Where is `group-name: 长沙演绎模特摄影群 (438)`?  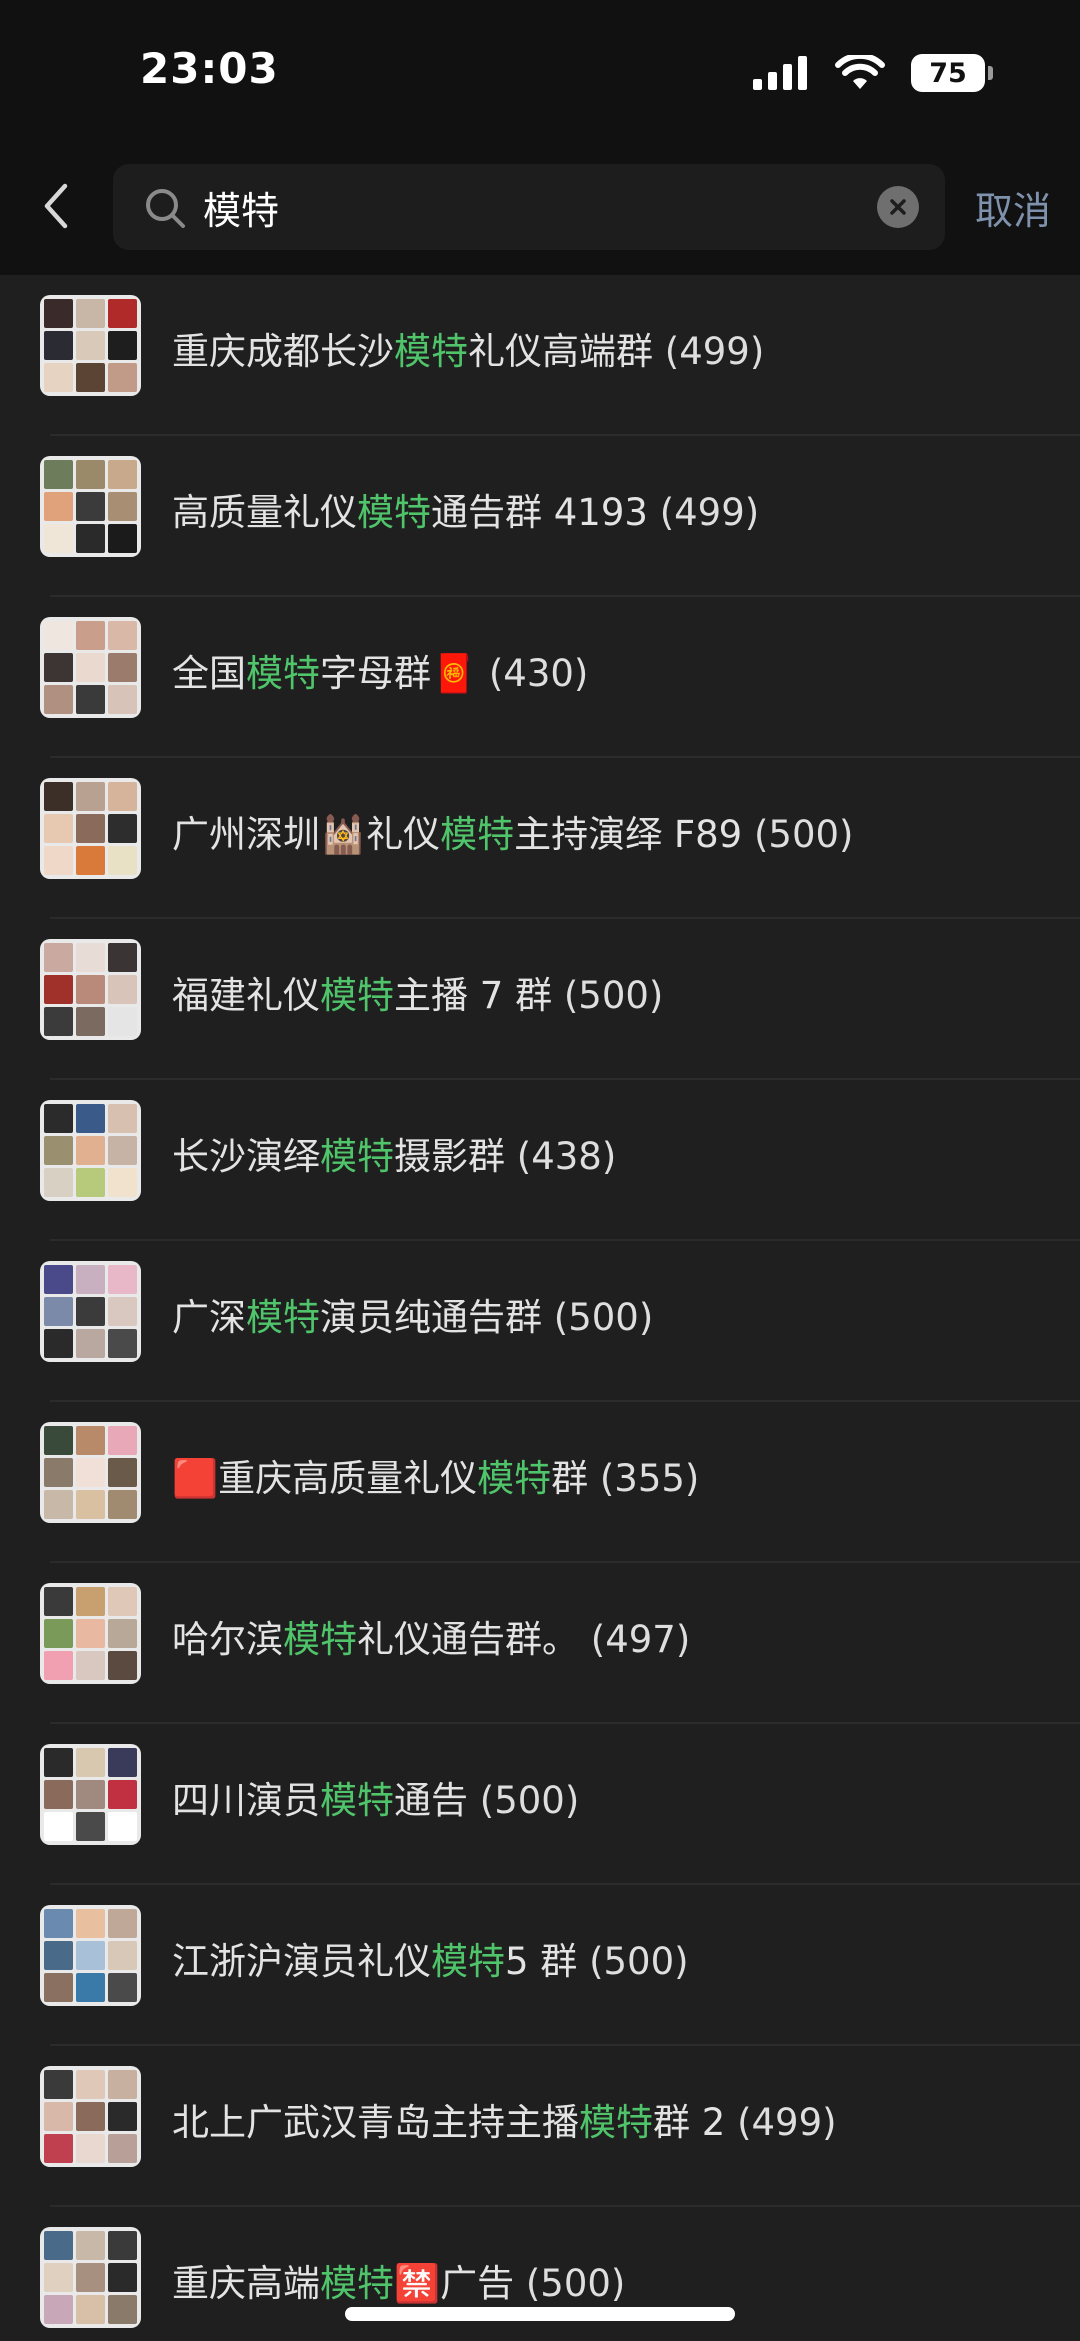 group-name: 长沙演绎模特摄影群 (438) is located at coordinates (612, 1157).